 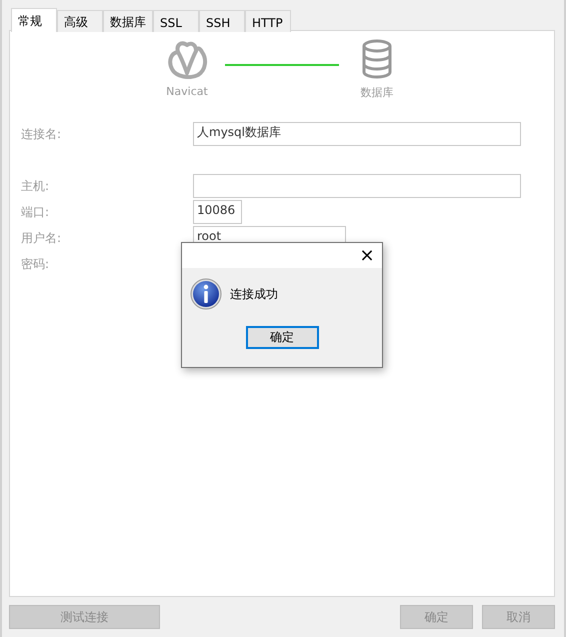 I want to click on field-label: 密码:, so click(x=35, y=264).